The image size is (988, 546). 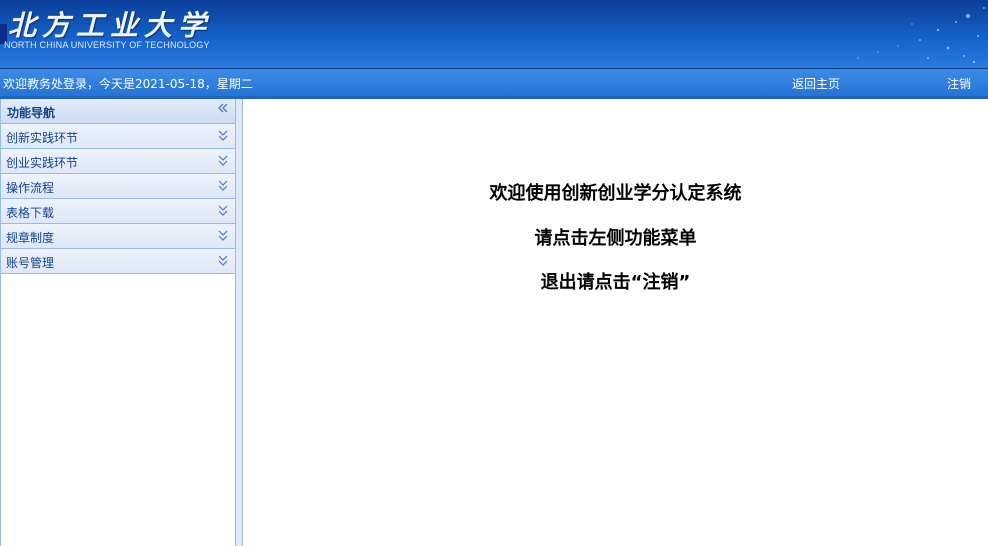 What do you see at coordinates (118, 211) in the screenshot?
I see `sidebar-item-downloads: 表格下载` at bounding box center [118, 211].